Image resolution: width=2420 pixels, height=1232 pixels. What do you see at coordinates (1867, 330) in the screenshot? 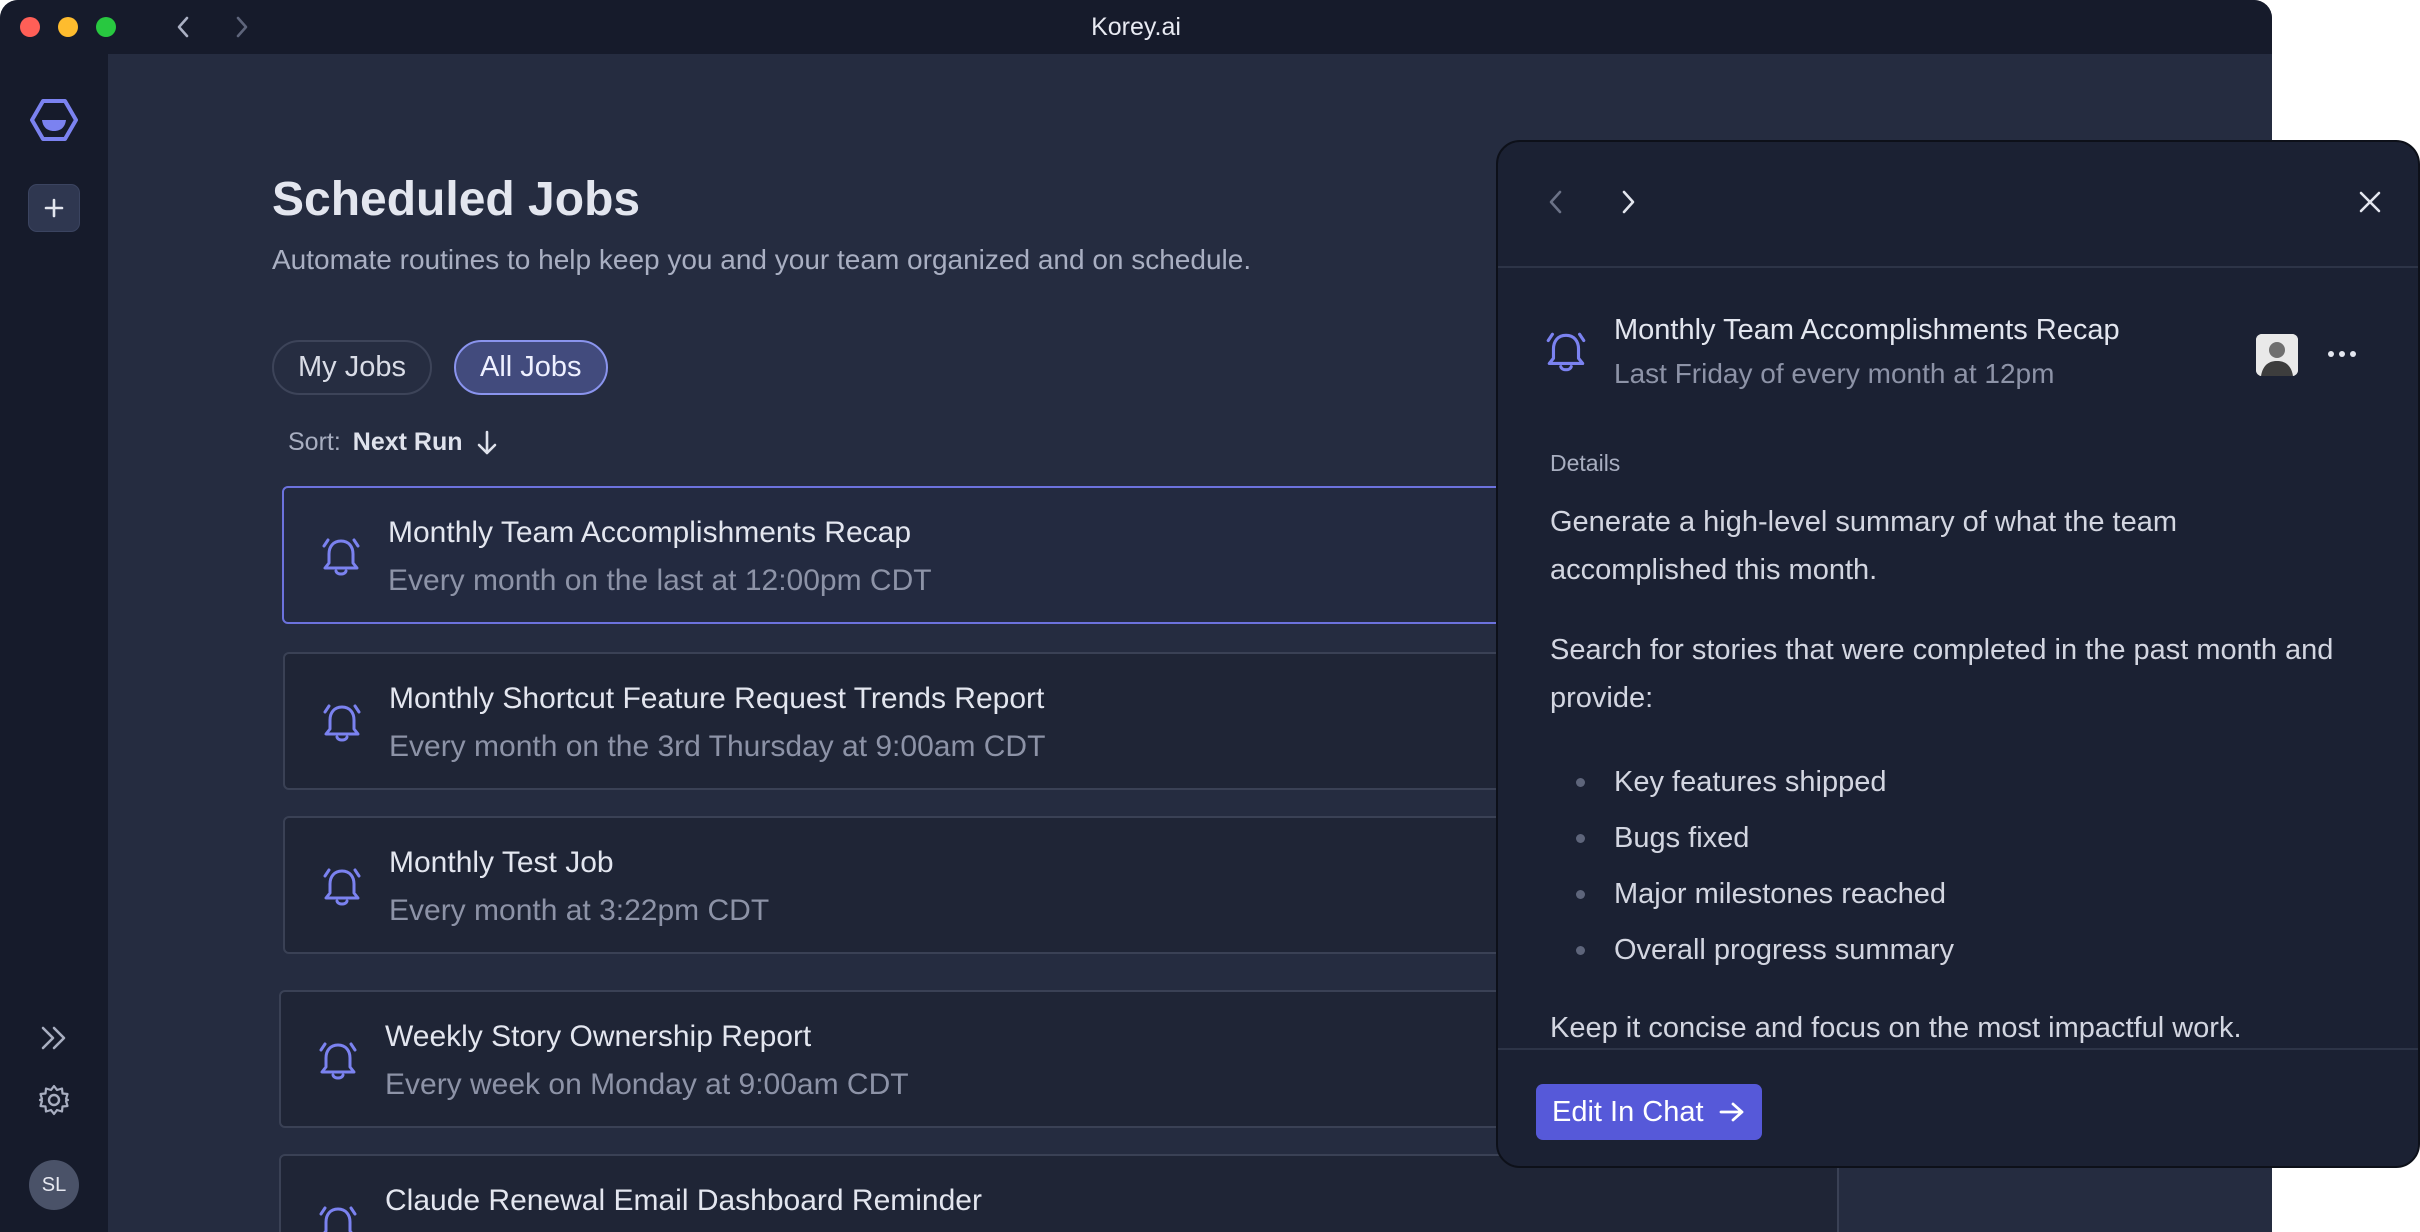
I see `panel-job-title: Monthly Team Accomplishments Recap` at bounding box center [1867, 330].